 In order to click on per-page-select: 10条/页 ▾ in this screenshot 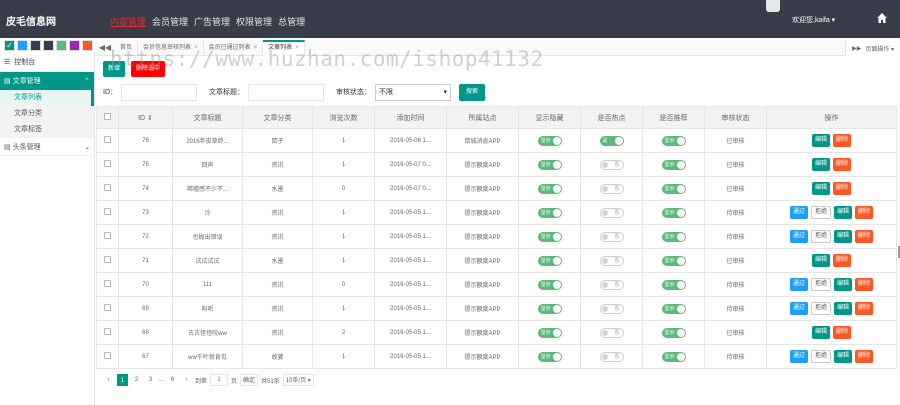, I will do `click(298, 380)`.